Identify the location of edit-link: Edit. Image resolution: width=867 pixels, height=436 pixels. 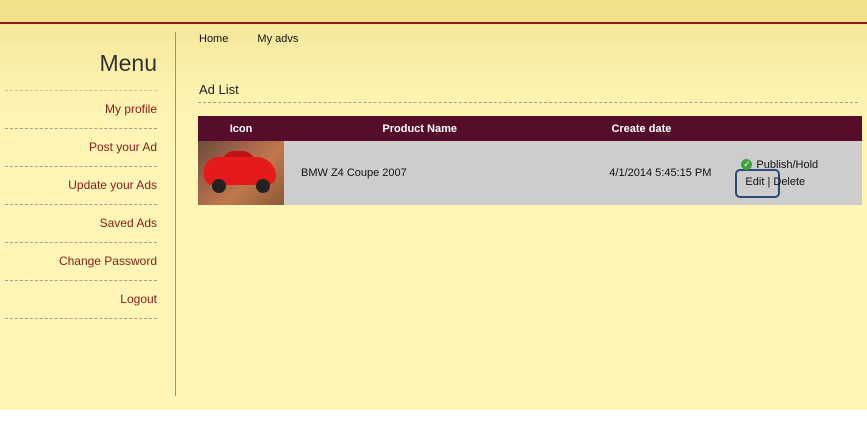
(754, 182).